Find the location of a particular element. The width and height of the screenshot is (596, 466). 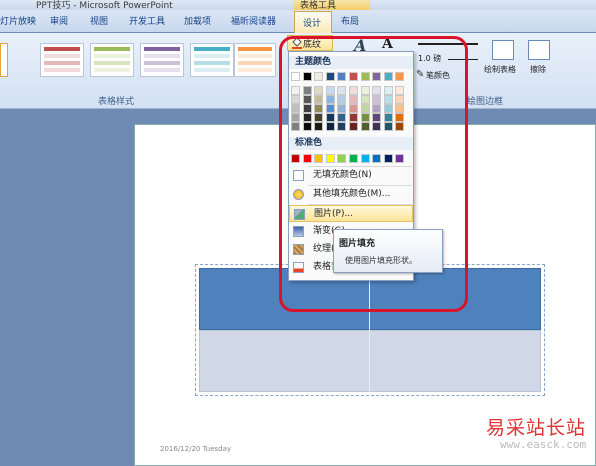

watermark-text: 易采站长站 is located at coordinates (536, 428).